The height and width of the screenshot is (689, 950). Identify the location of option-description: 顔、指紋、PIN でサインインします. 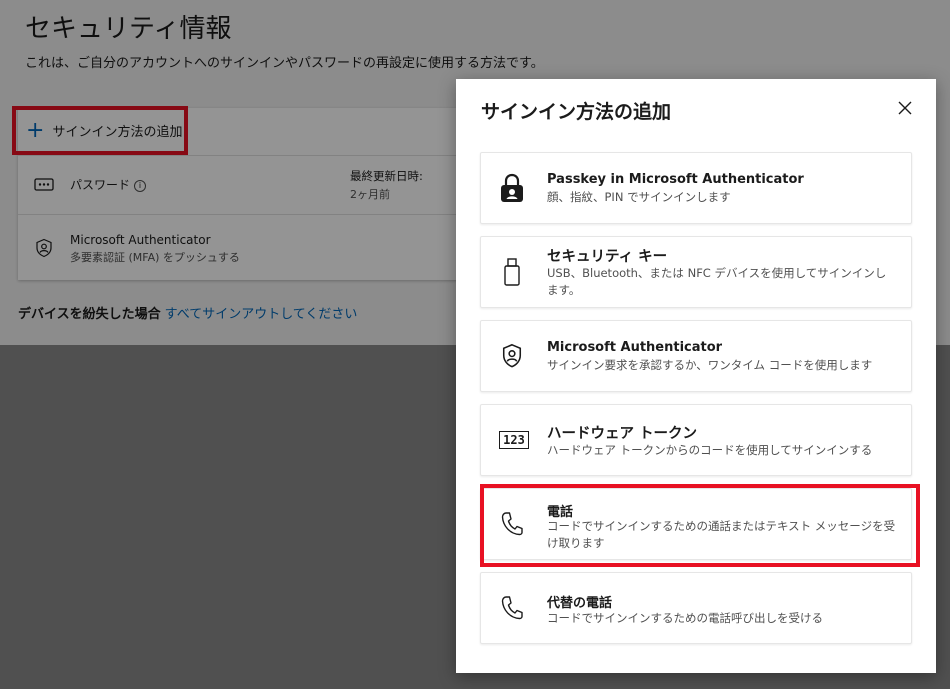
(639, 197).